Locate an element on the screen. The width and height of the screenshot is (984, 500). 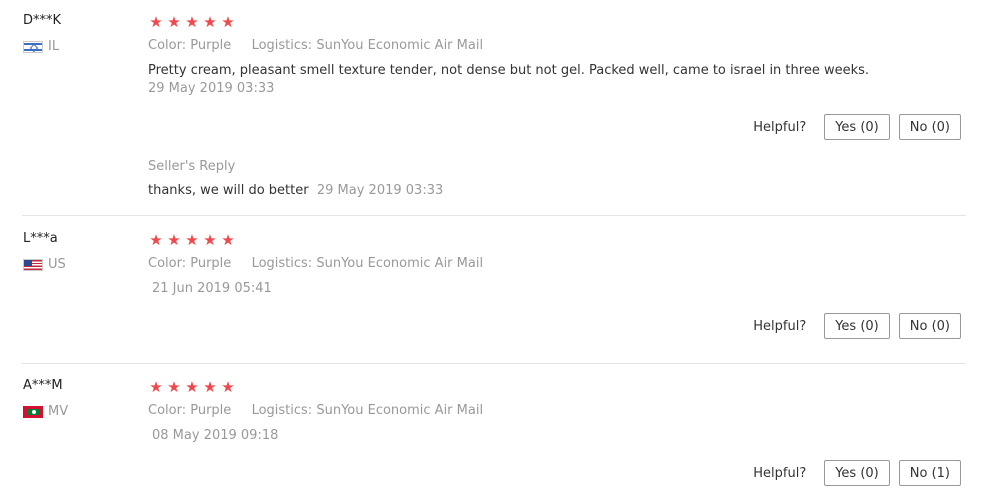
review-date: 29 May 2019 03:33 is located at coordinates (211, 88).